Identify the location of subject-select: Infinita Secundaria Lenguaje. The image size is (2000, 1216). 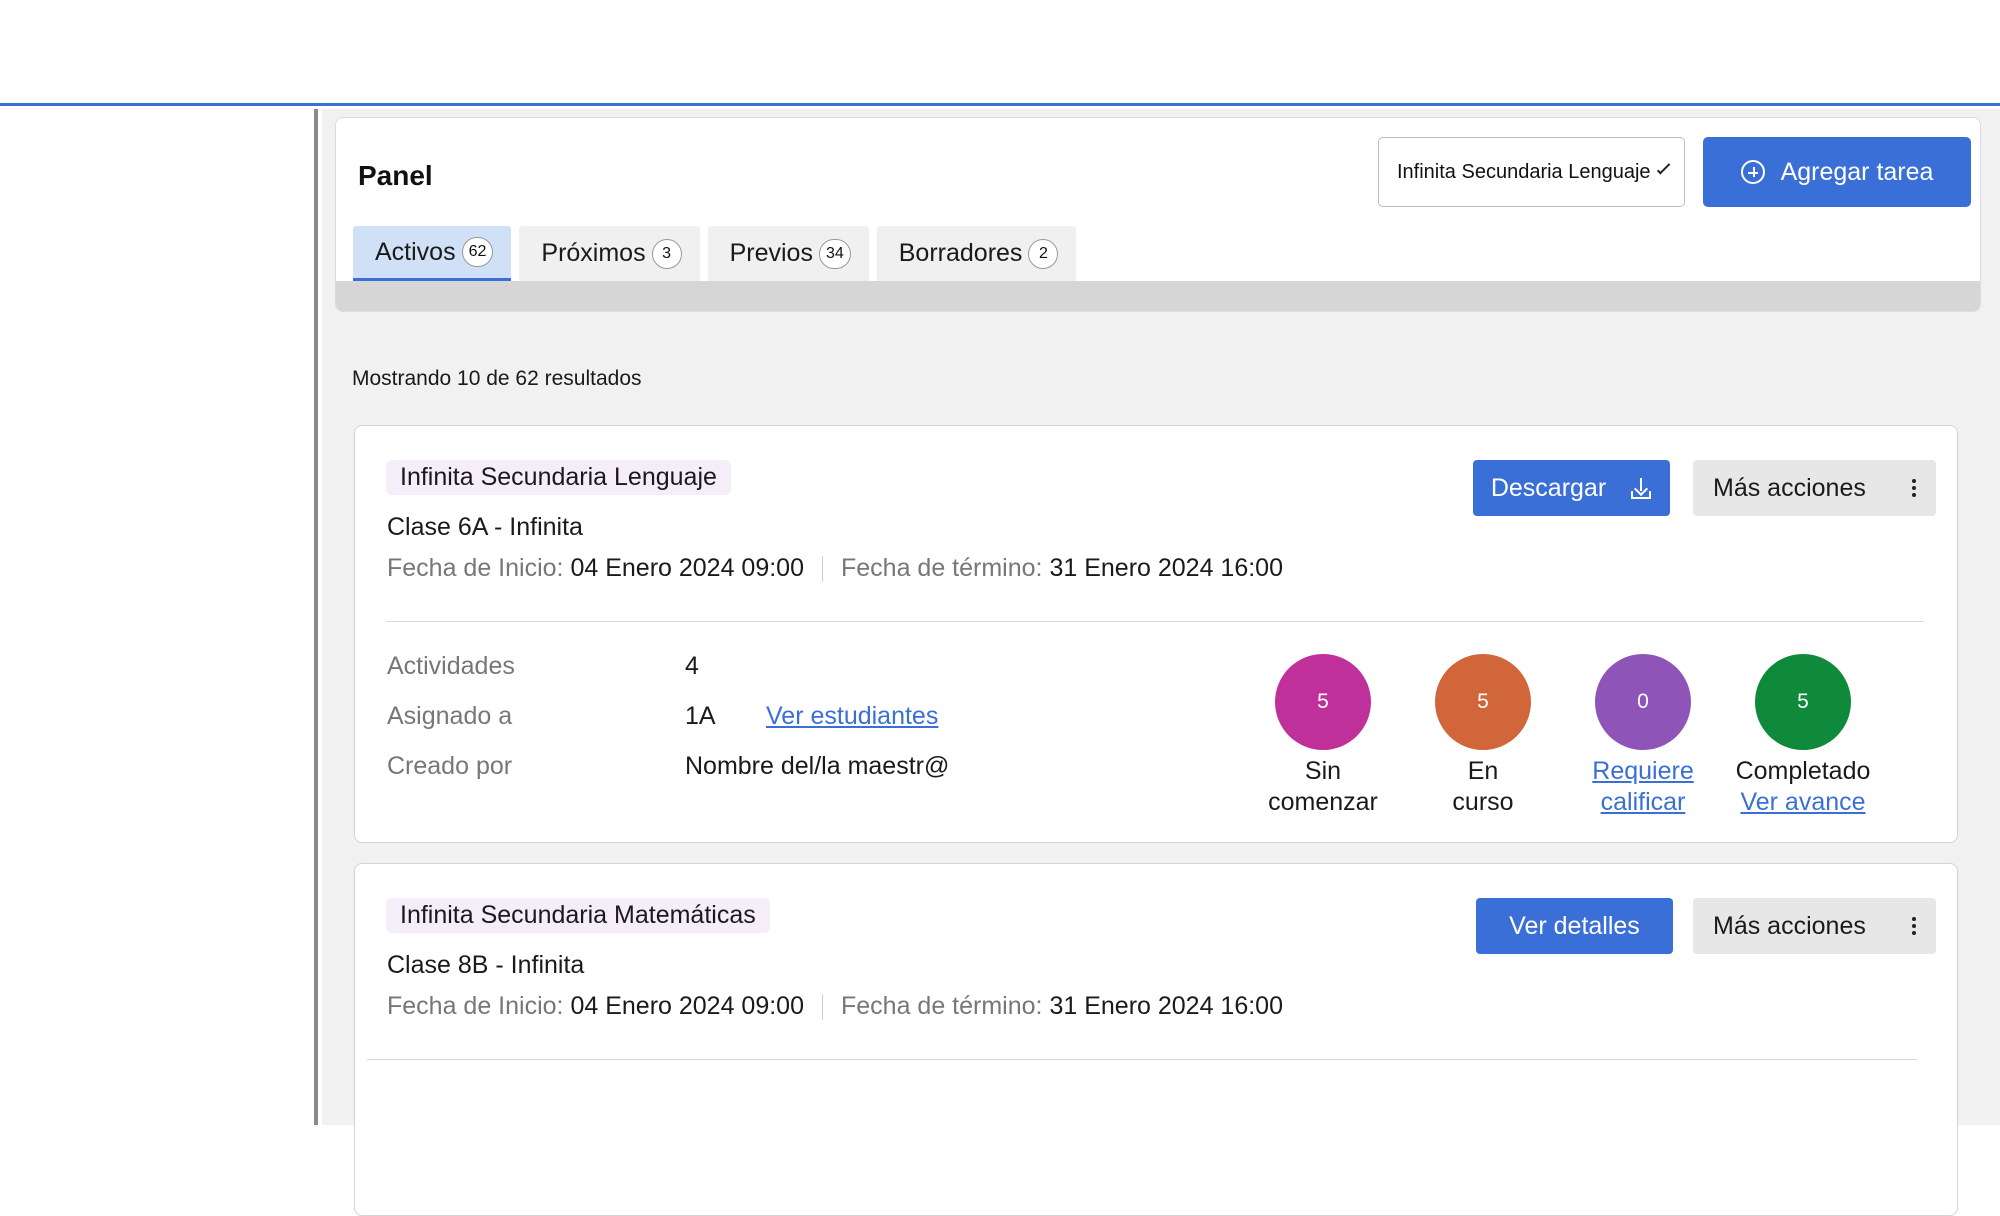
(1531, 172).